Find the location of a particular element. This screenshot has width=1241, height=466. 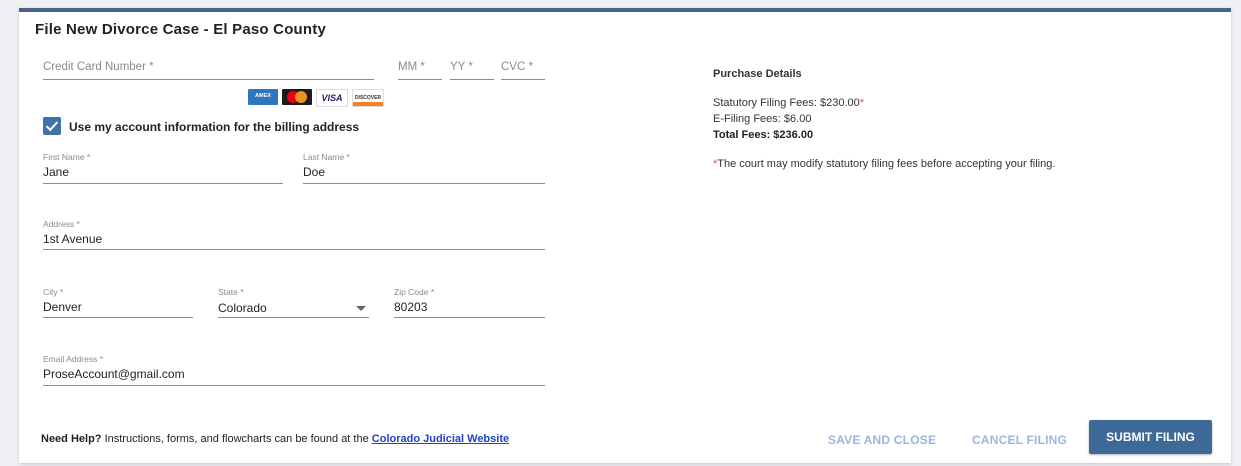

city-label: City * is located at coordinates (53, 292).